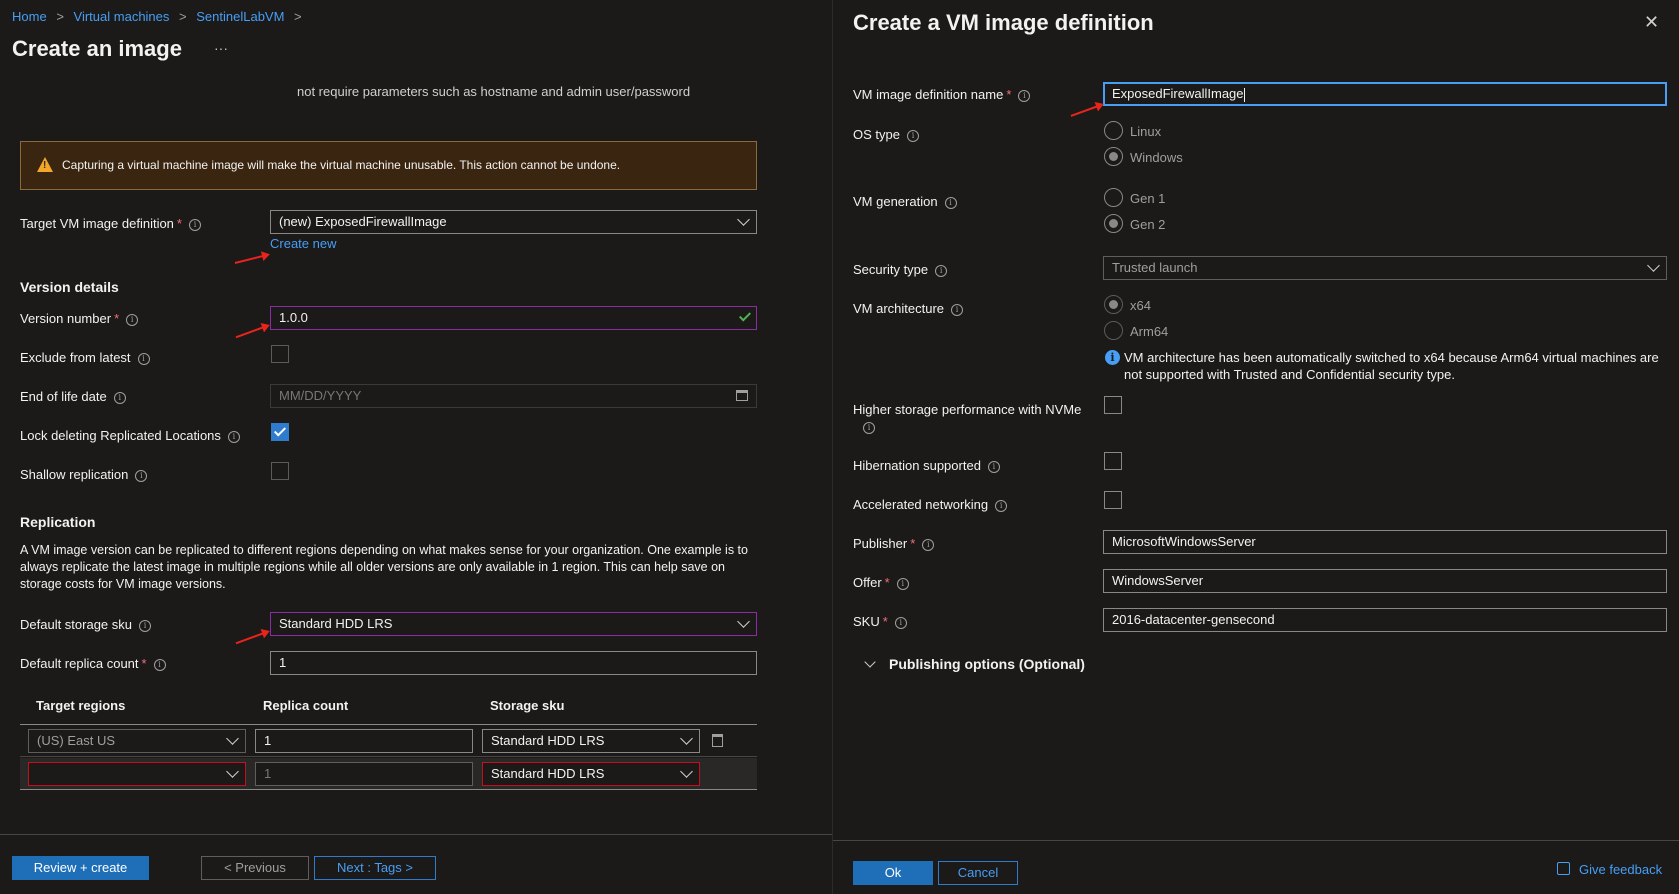 This screenshot has height=894, width=1679. What do you see at coordinates (1113, 405) in the screenshot?
I see `nvme-checkbox` at bounding box center [1113, 405].